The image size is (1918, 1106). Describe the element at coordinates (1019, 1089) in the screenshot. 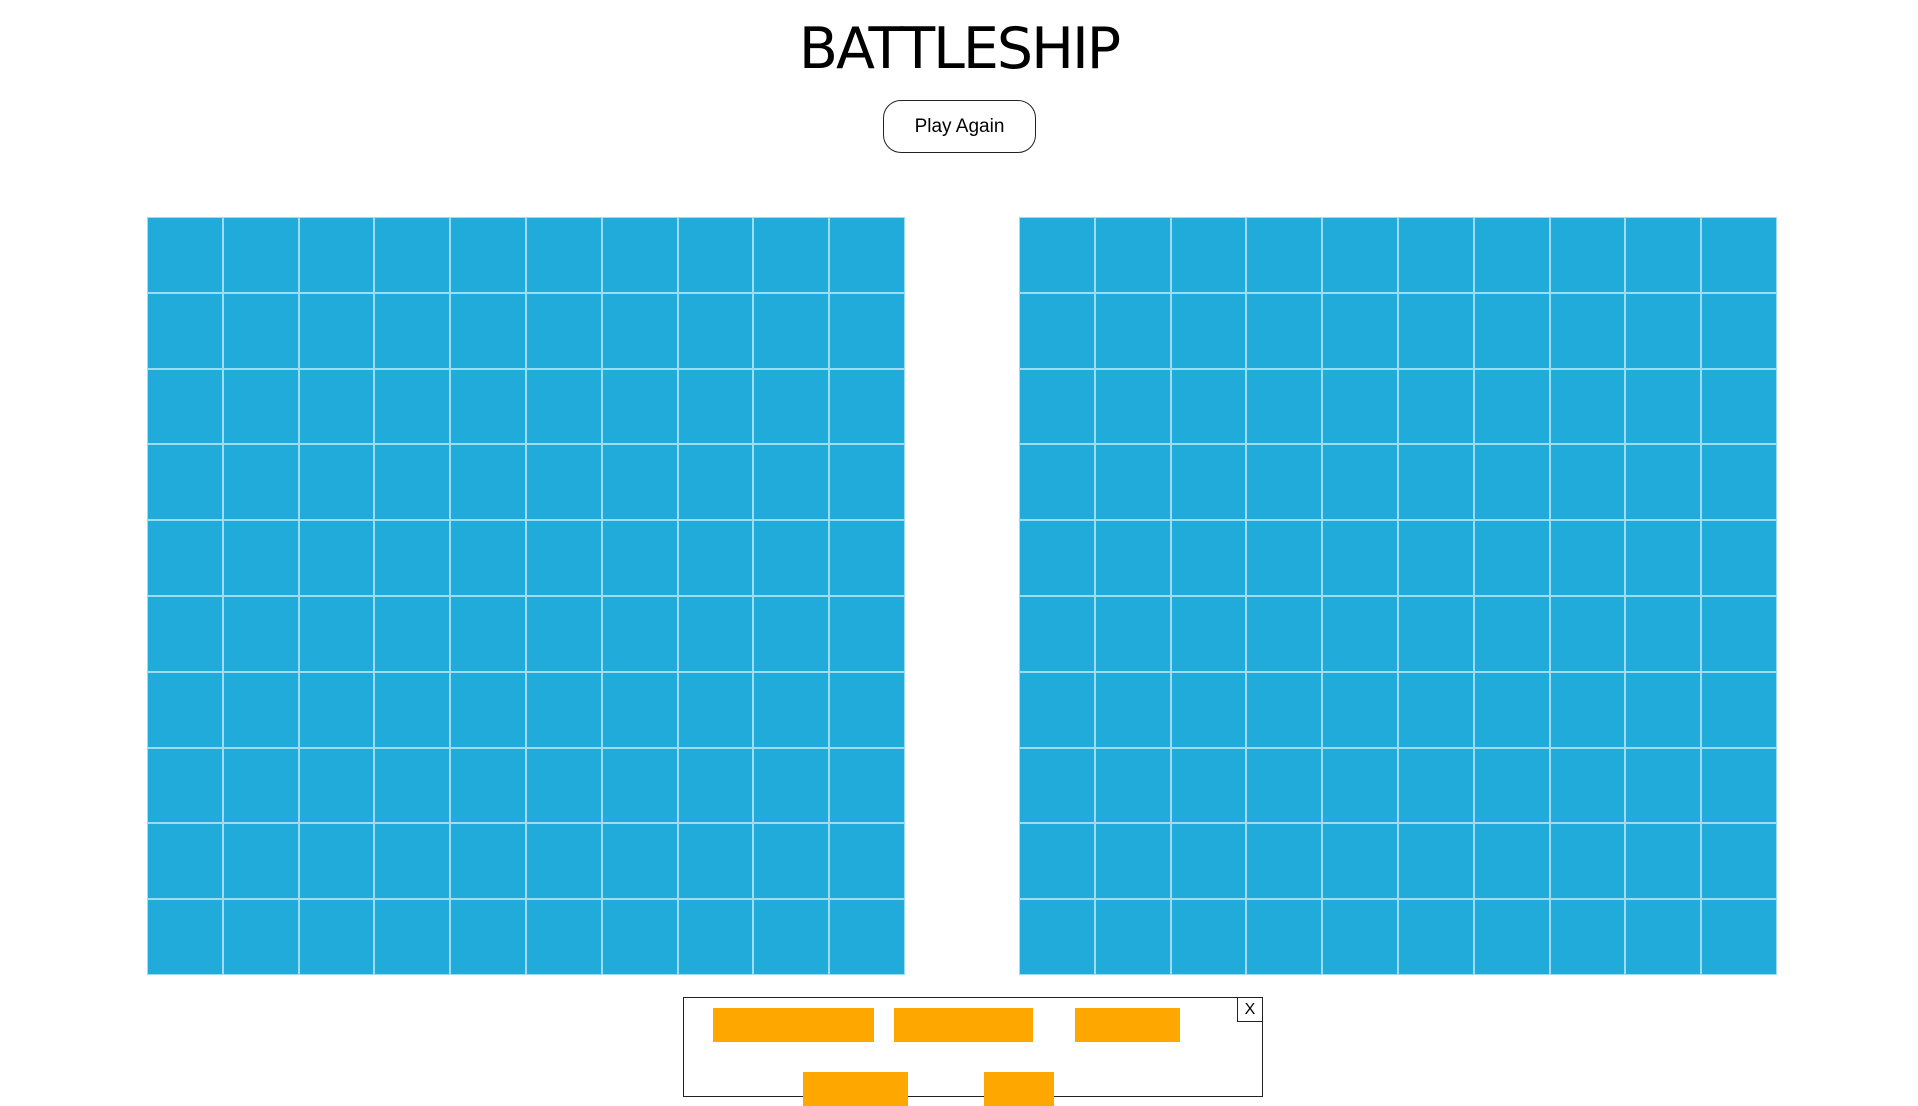

I see `ship-destroyer` at that location.